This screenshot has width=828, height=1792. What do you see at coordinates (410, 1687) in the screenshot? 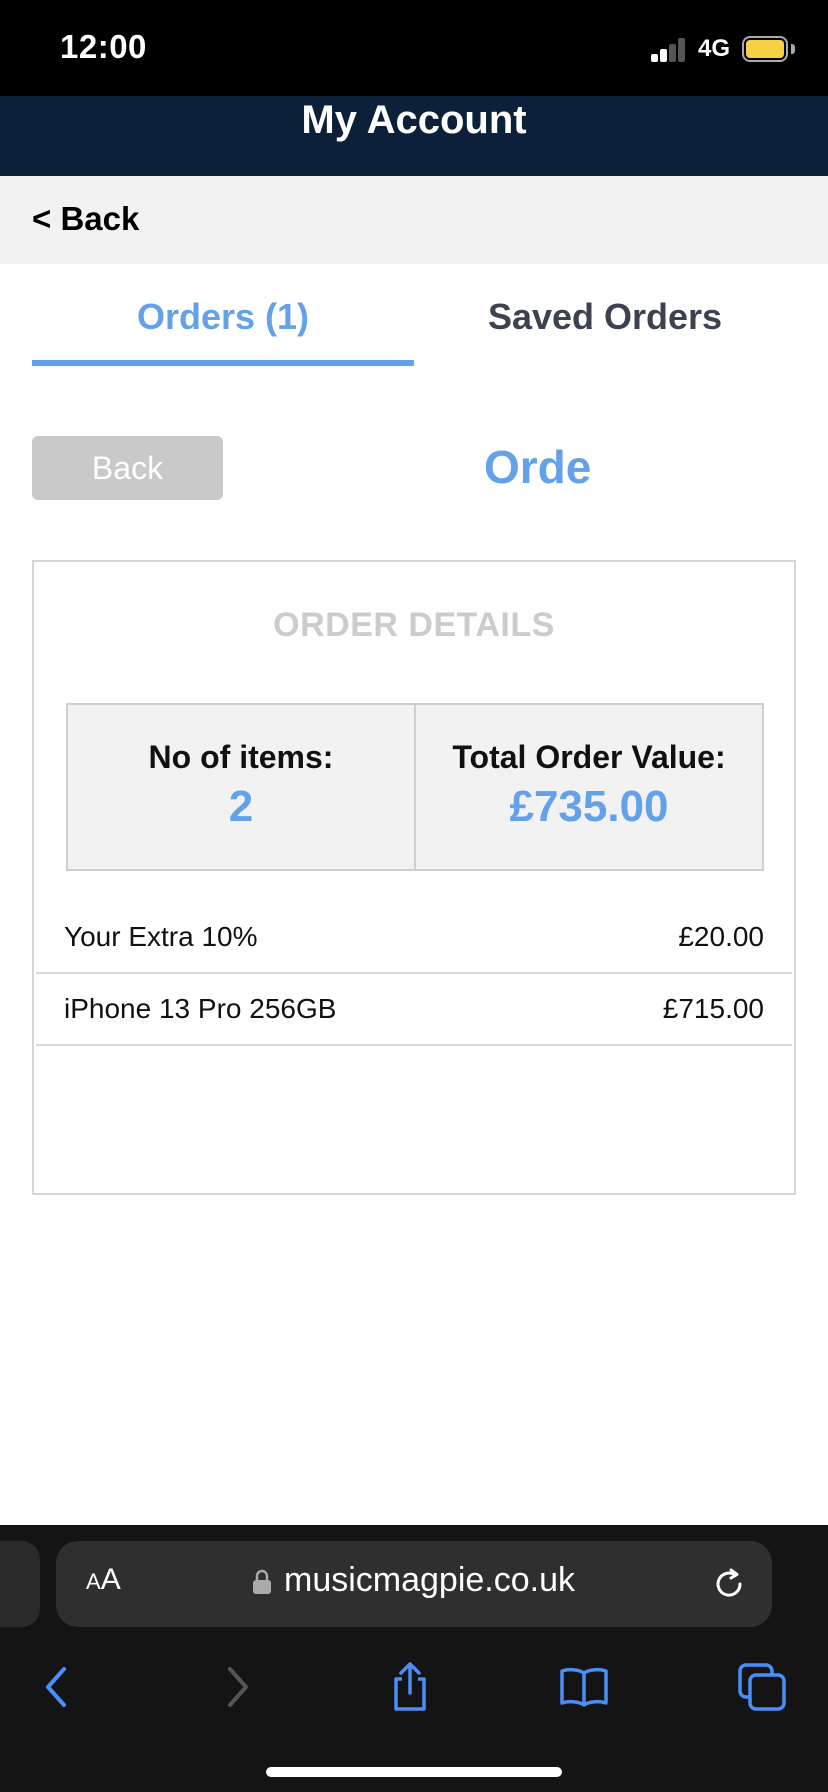
I see `share-icon` at bounding box center [410, 1687].